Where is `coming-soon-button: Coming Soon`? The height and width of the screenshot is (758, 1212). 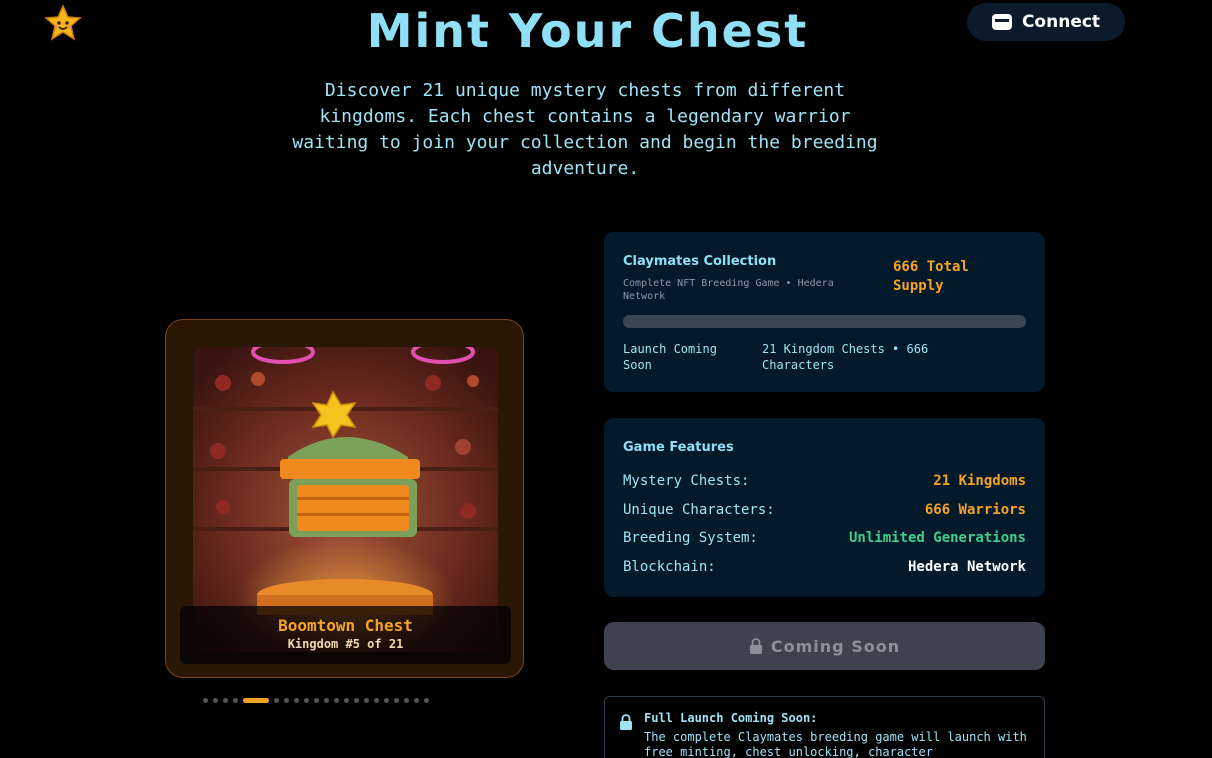 coming-soon-button: Coming Soon is located at coordinates (824, 646).